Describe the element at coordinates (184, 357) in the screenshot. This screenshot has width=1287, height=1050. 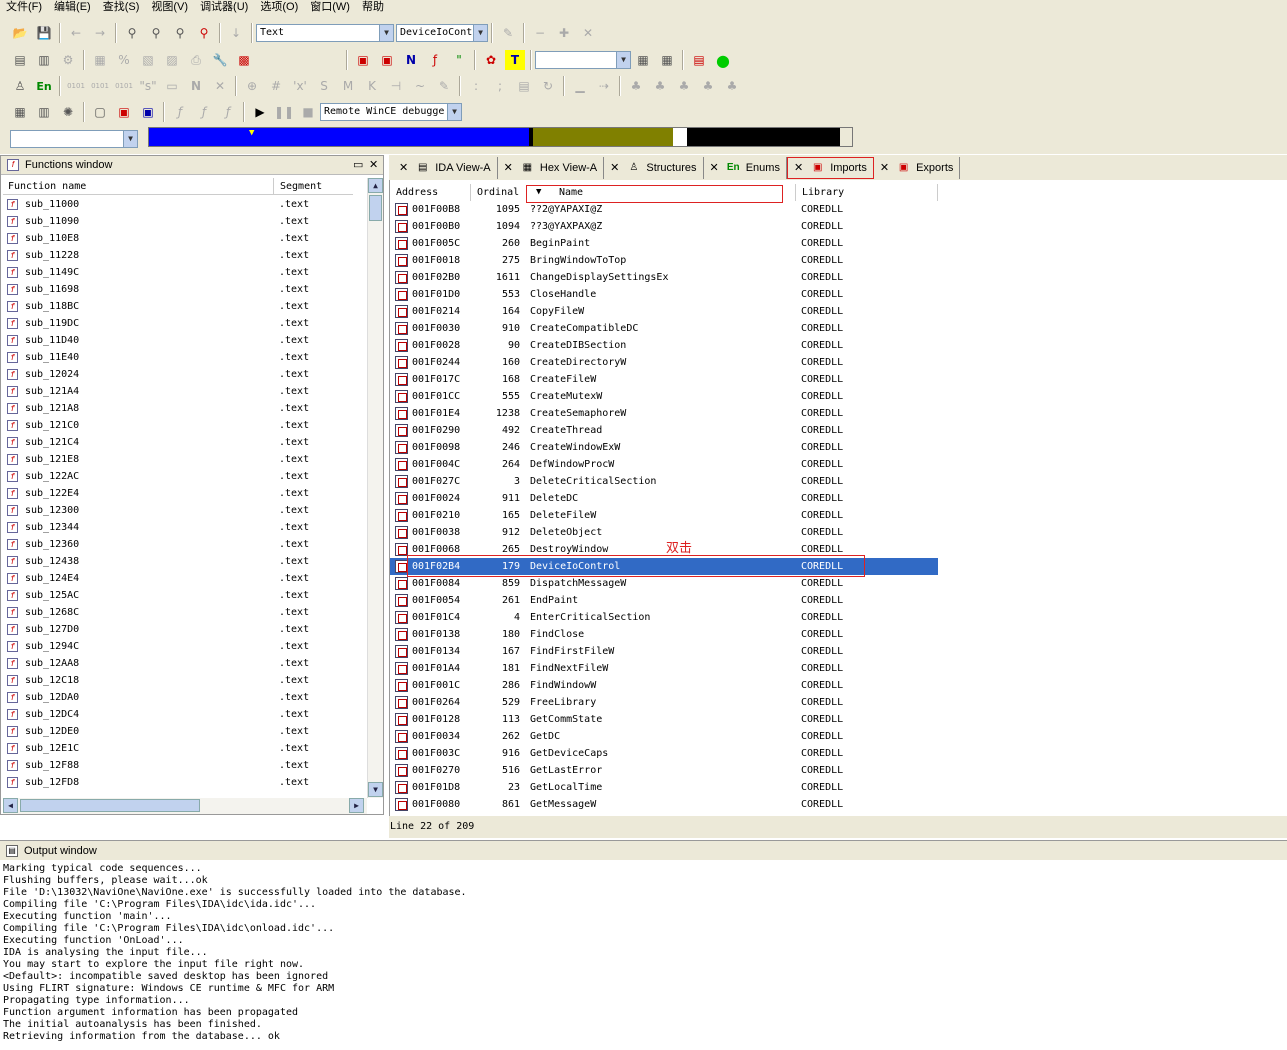
I see `function-row: f sub_11E40 .text` at that location.